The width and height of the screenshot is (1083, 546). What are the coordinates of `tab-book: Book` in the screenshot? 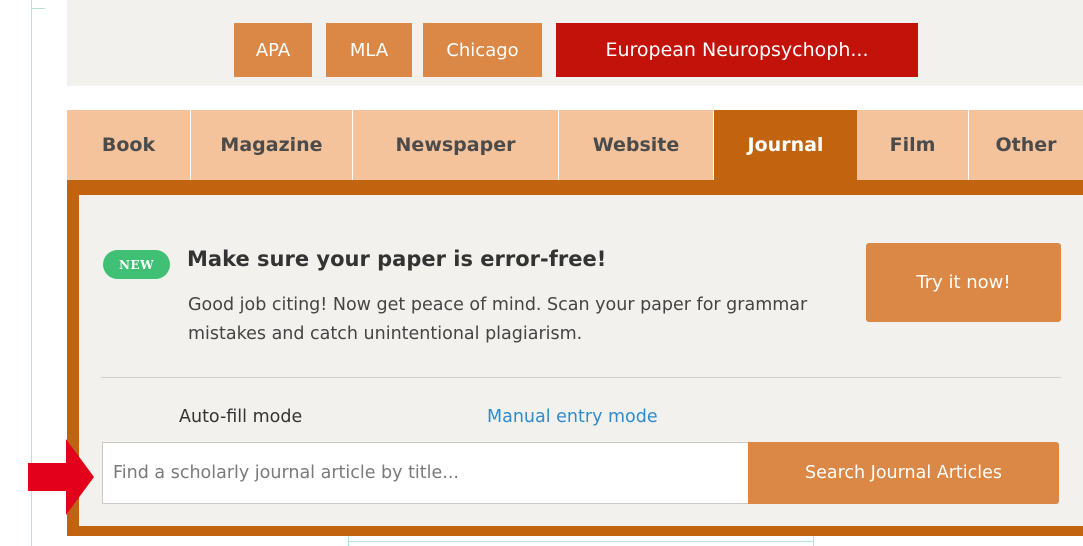 It's located at (129, 145).